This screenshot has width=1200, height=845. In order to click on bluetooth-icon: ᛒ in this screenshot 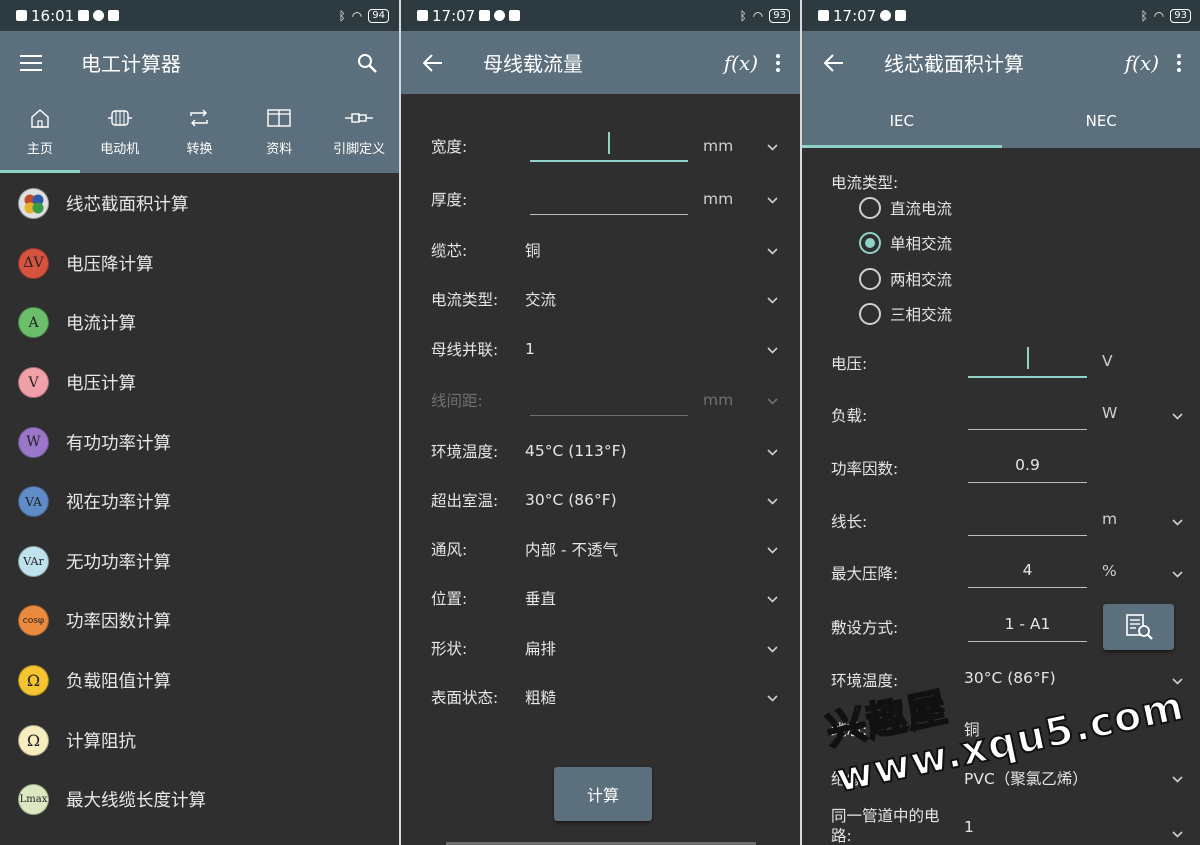, I will do `click(743, 15)`.